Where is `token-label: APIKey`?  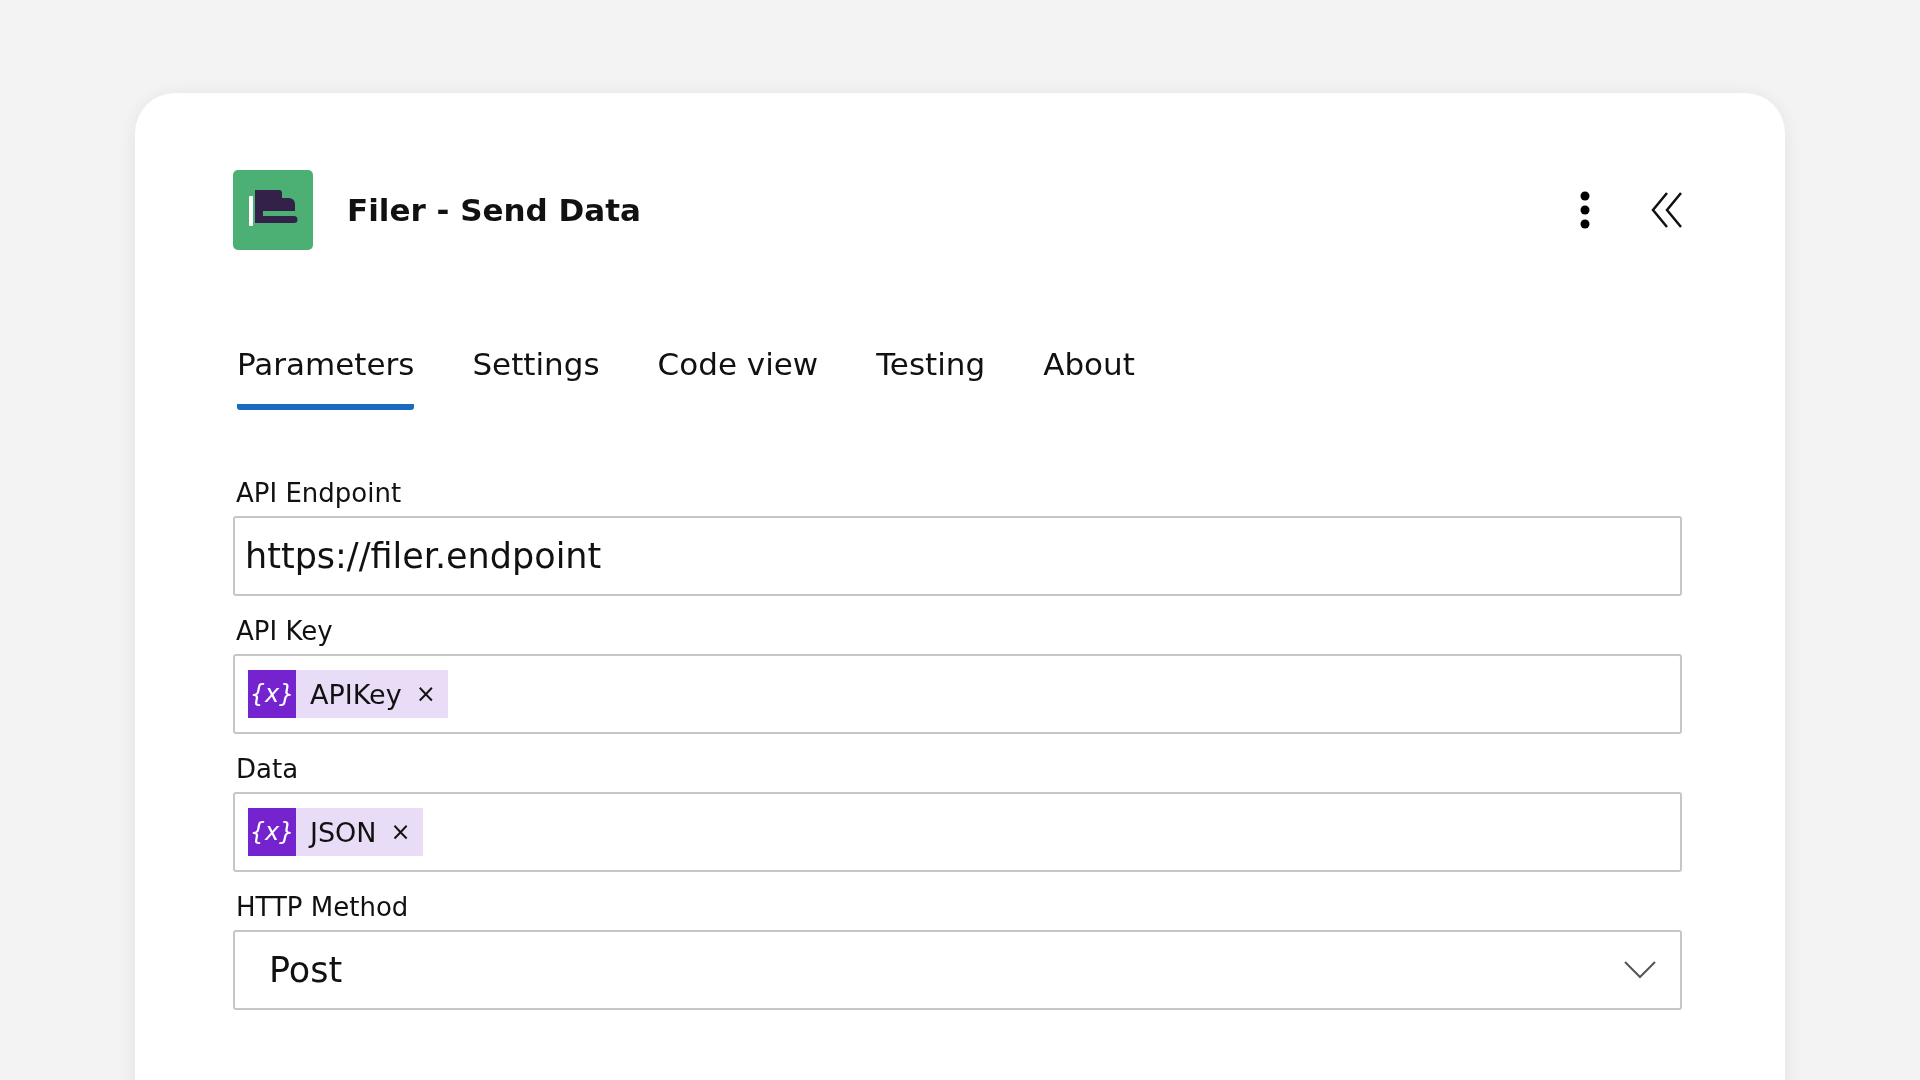
token-label: APIKey is located at coordinates (356, 694).